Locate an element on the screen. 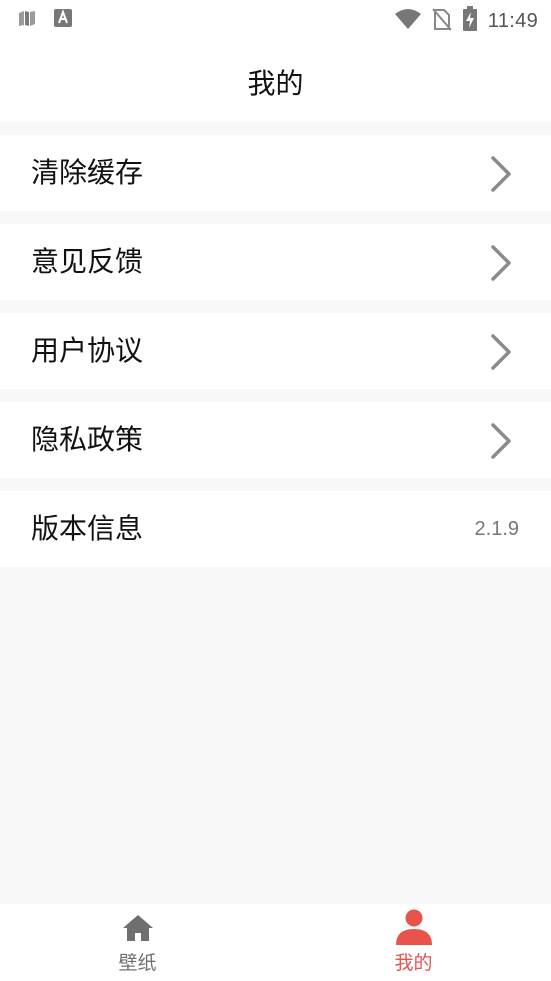  status-time: 11:49 is located at coordinates (512, 20).